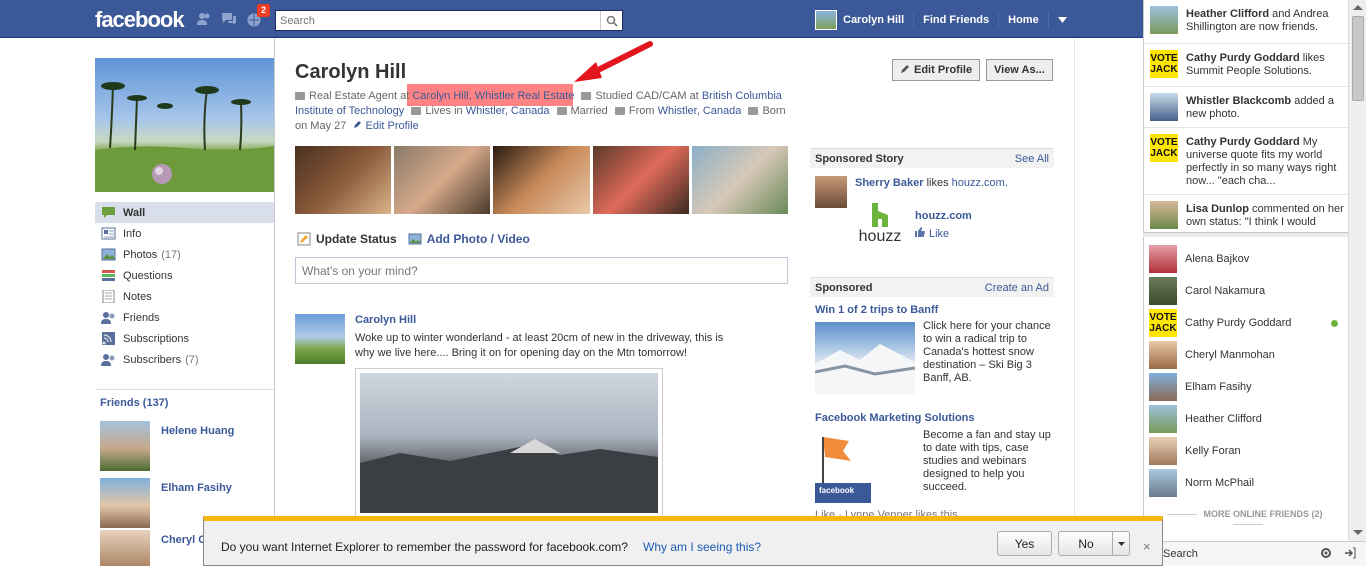  What do you see at coordinates (184, 275) in the screenshot?
I see `sidebar-item-questions: Questions` at bounding box center [184, 275].